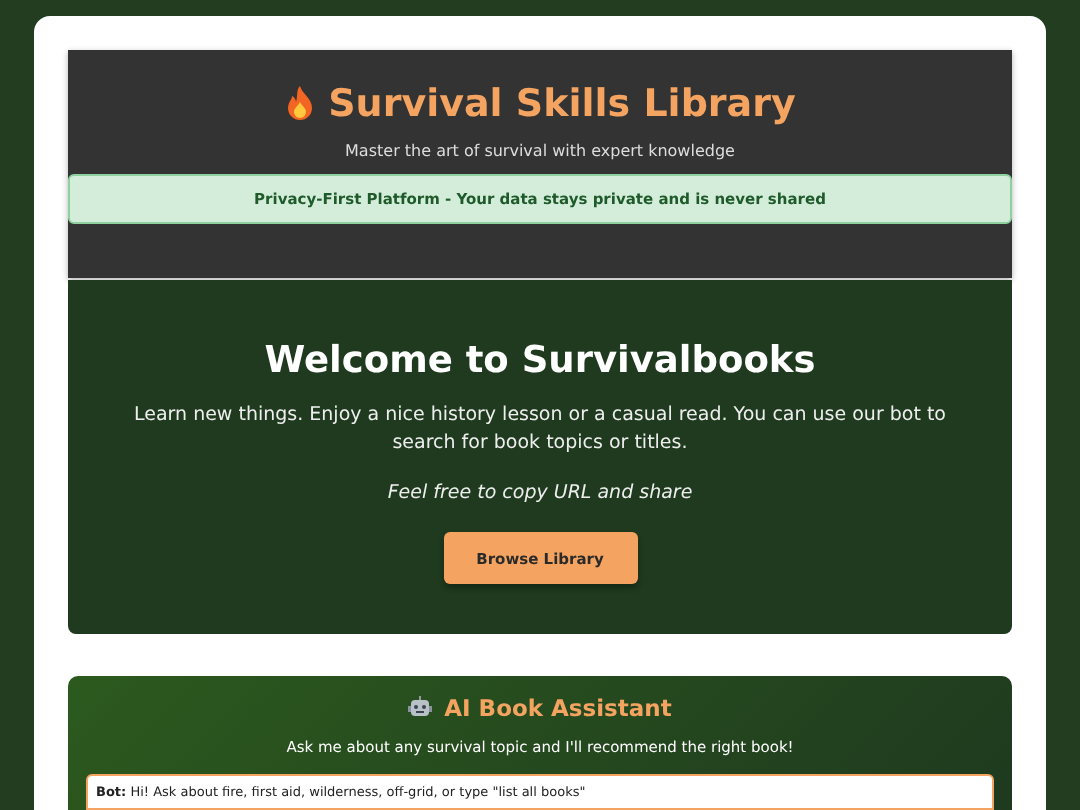 This screenshot has width=1080, height=810. What do you see at coordinates (540, 493) in the screenshot?
I see `share-note: Feel free to copy URL and share` at bounding box center [540, 493].